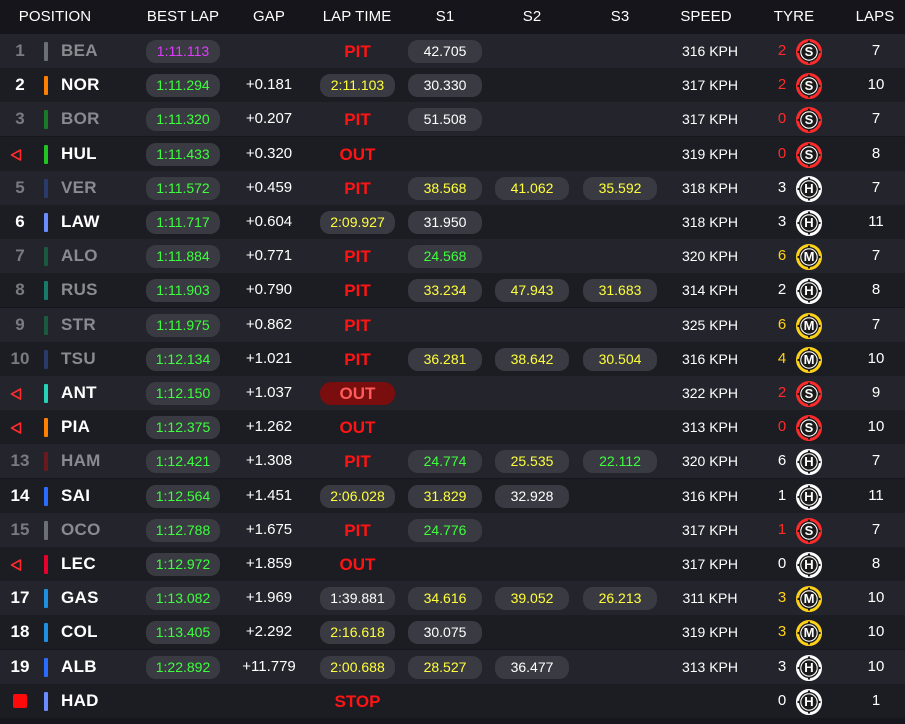  Describe the element at coordinates (452, 153) in the screenshot. I see `table-row: HUL 1:11.433 +0.320 OUT 319 KPH 0 S 8` at that location.